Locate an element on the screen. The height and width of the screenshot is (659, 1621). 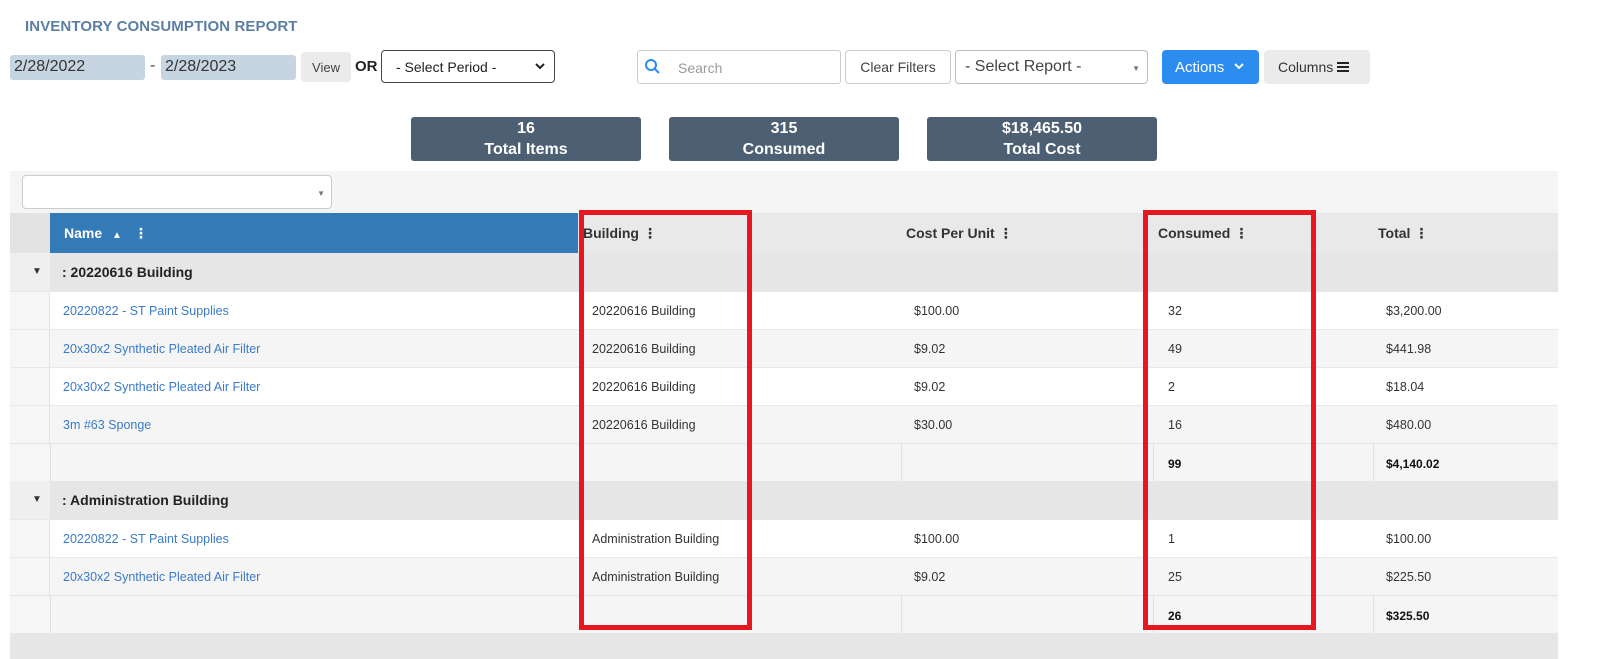
actions-button: Actions is located at coordinates (1210, 67).